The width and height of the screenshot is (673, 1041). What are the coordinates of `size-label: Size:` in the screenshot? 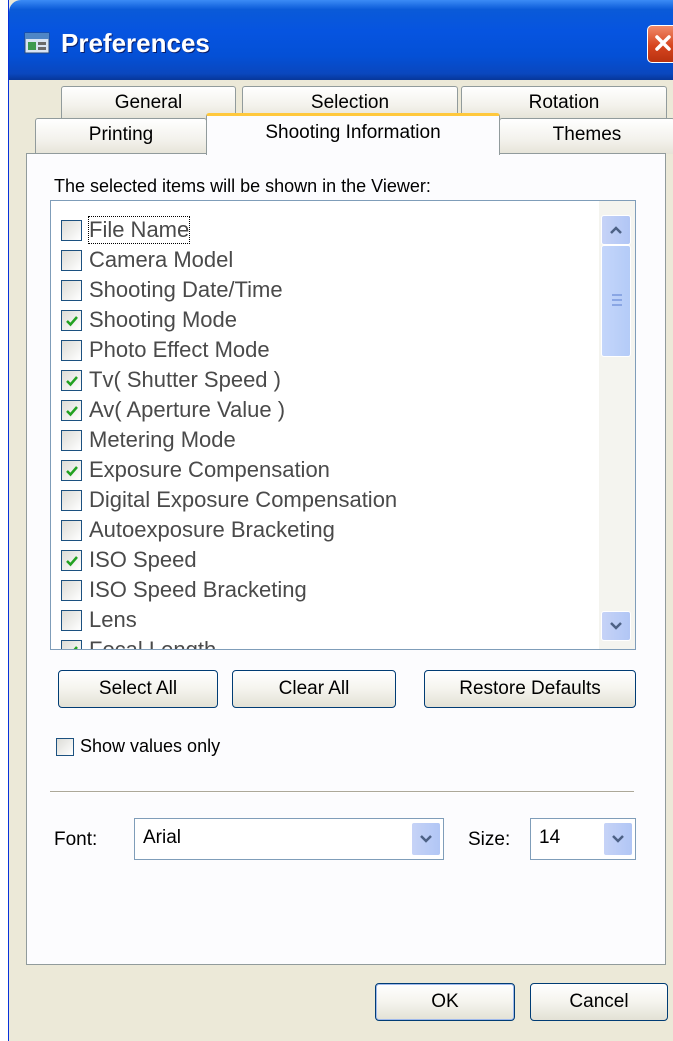 It's located at (489, 839).